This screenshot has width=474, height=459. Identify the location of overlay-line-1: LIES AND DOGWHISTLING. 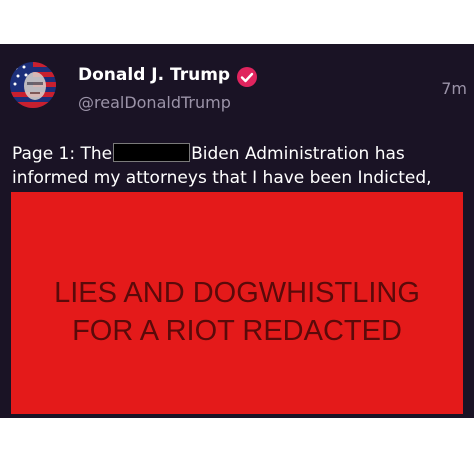
(237, 293).